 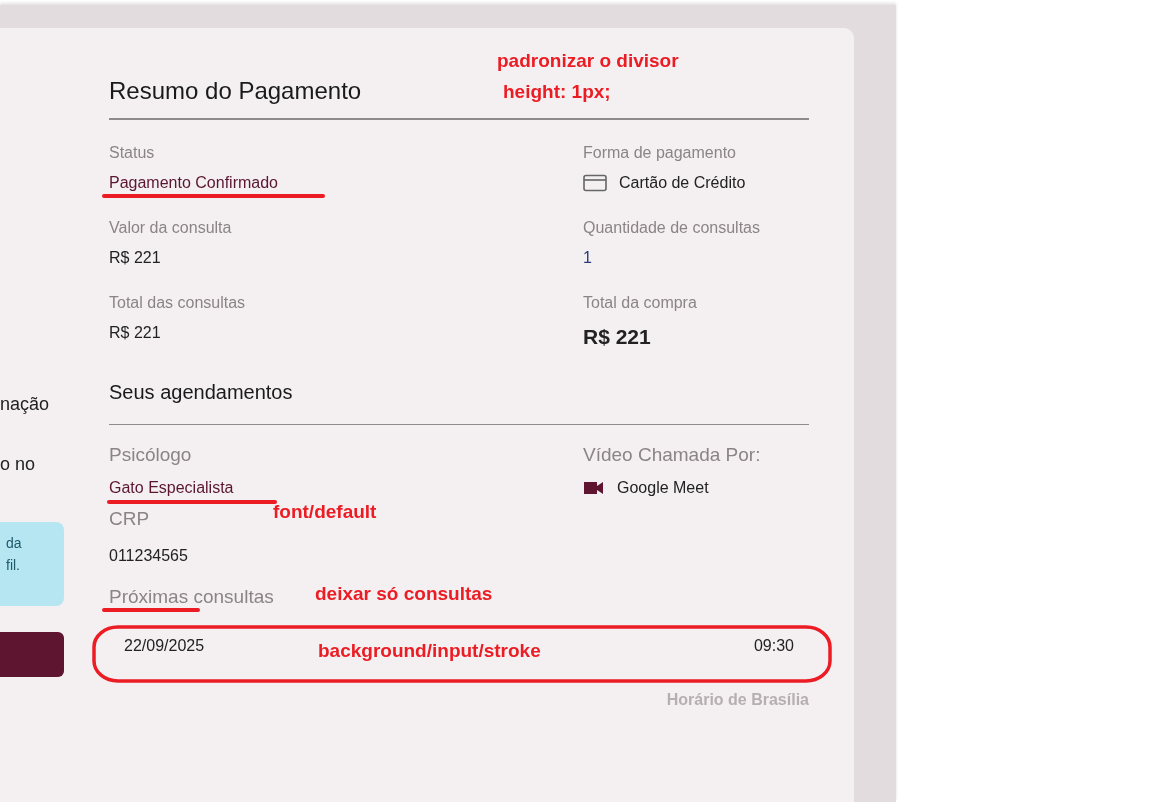 What do you see at coordinates (129, 519) in the screenshot?
I see `field-label: CRP` at bounding box center [129, 519].